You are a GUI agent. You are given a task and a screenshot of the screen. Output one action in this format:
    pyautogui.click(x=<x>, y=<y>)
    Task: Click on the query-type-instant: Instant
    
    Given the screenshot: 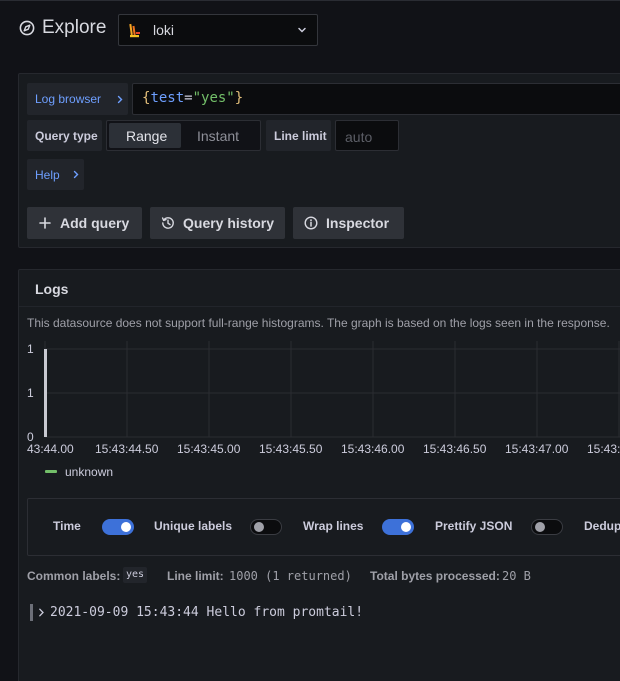 What is the action you would take?
    pyautogui.click(x=222, y=135)
    